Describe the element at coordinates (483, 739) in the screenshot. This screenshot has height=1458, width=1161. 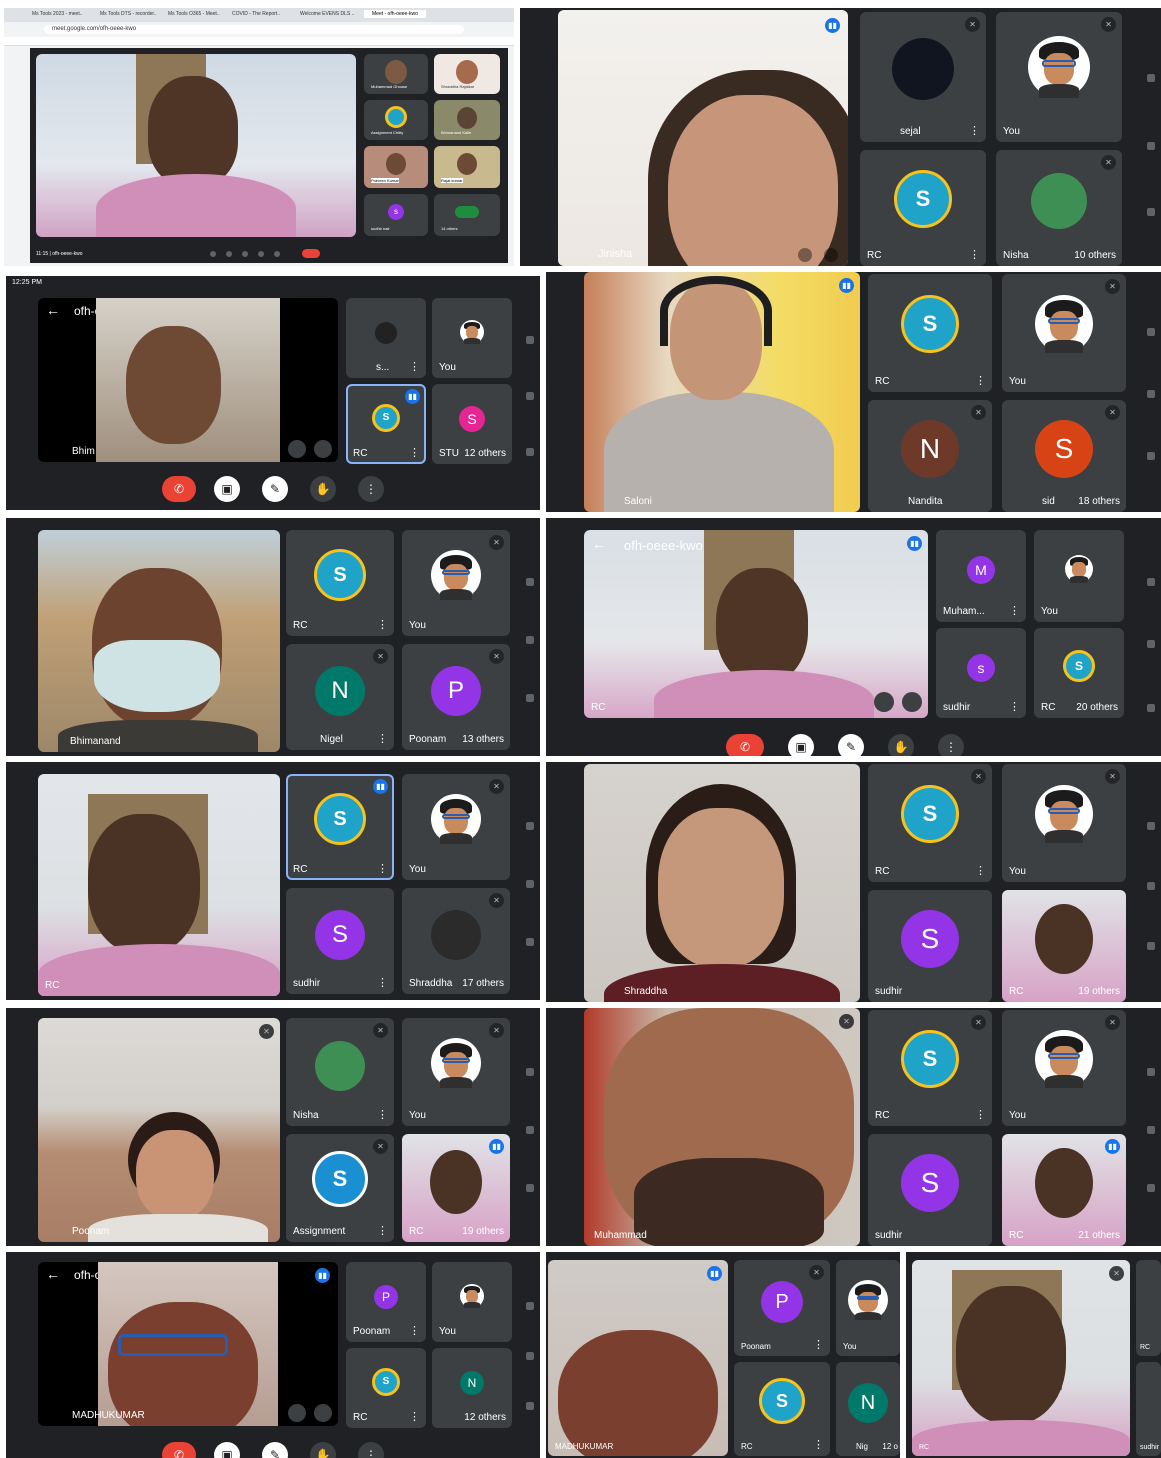
I see `others-count: 13 others` at that location.